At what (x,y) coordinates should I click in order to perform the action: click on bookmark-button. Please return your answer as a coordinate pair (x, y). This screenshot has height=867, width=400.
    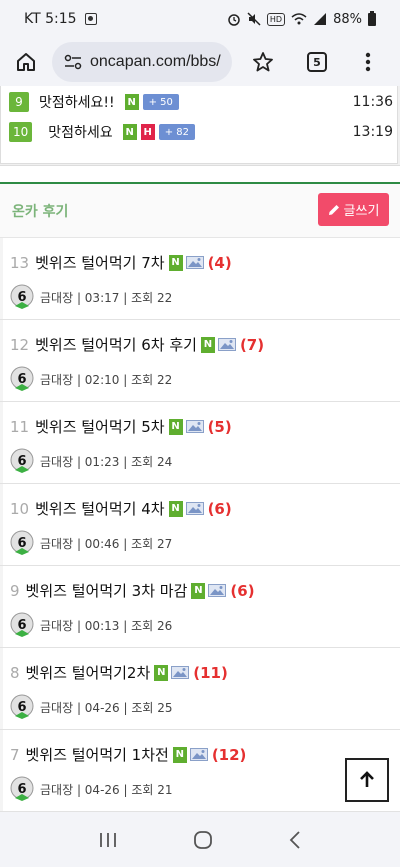
    Looking at the image, I should click on (263, 62).